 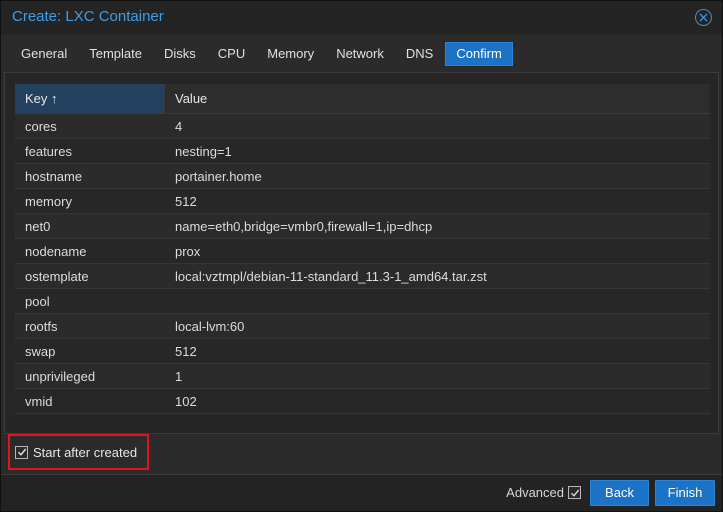 I want to click on table-row: rootfs local-lvm:60, so click(x=362, y=326).